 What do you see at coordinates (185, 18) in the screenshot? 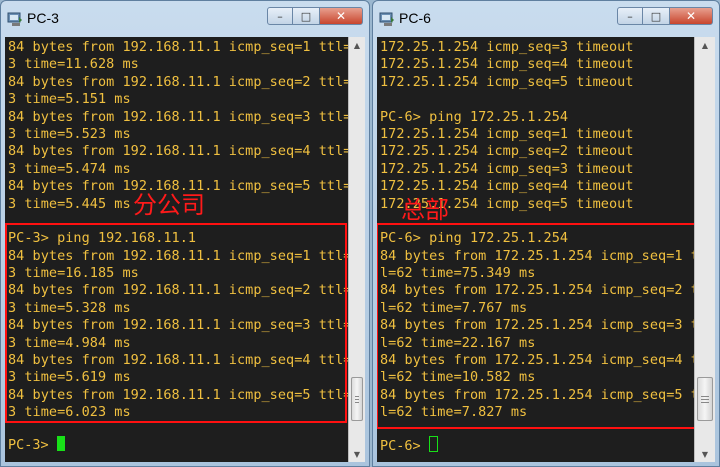
I see `titlebar: PC-3 – □ ✕` at bounding box center [185, 18].